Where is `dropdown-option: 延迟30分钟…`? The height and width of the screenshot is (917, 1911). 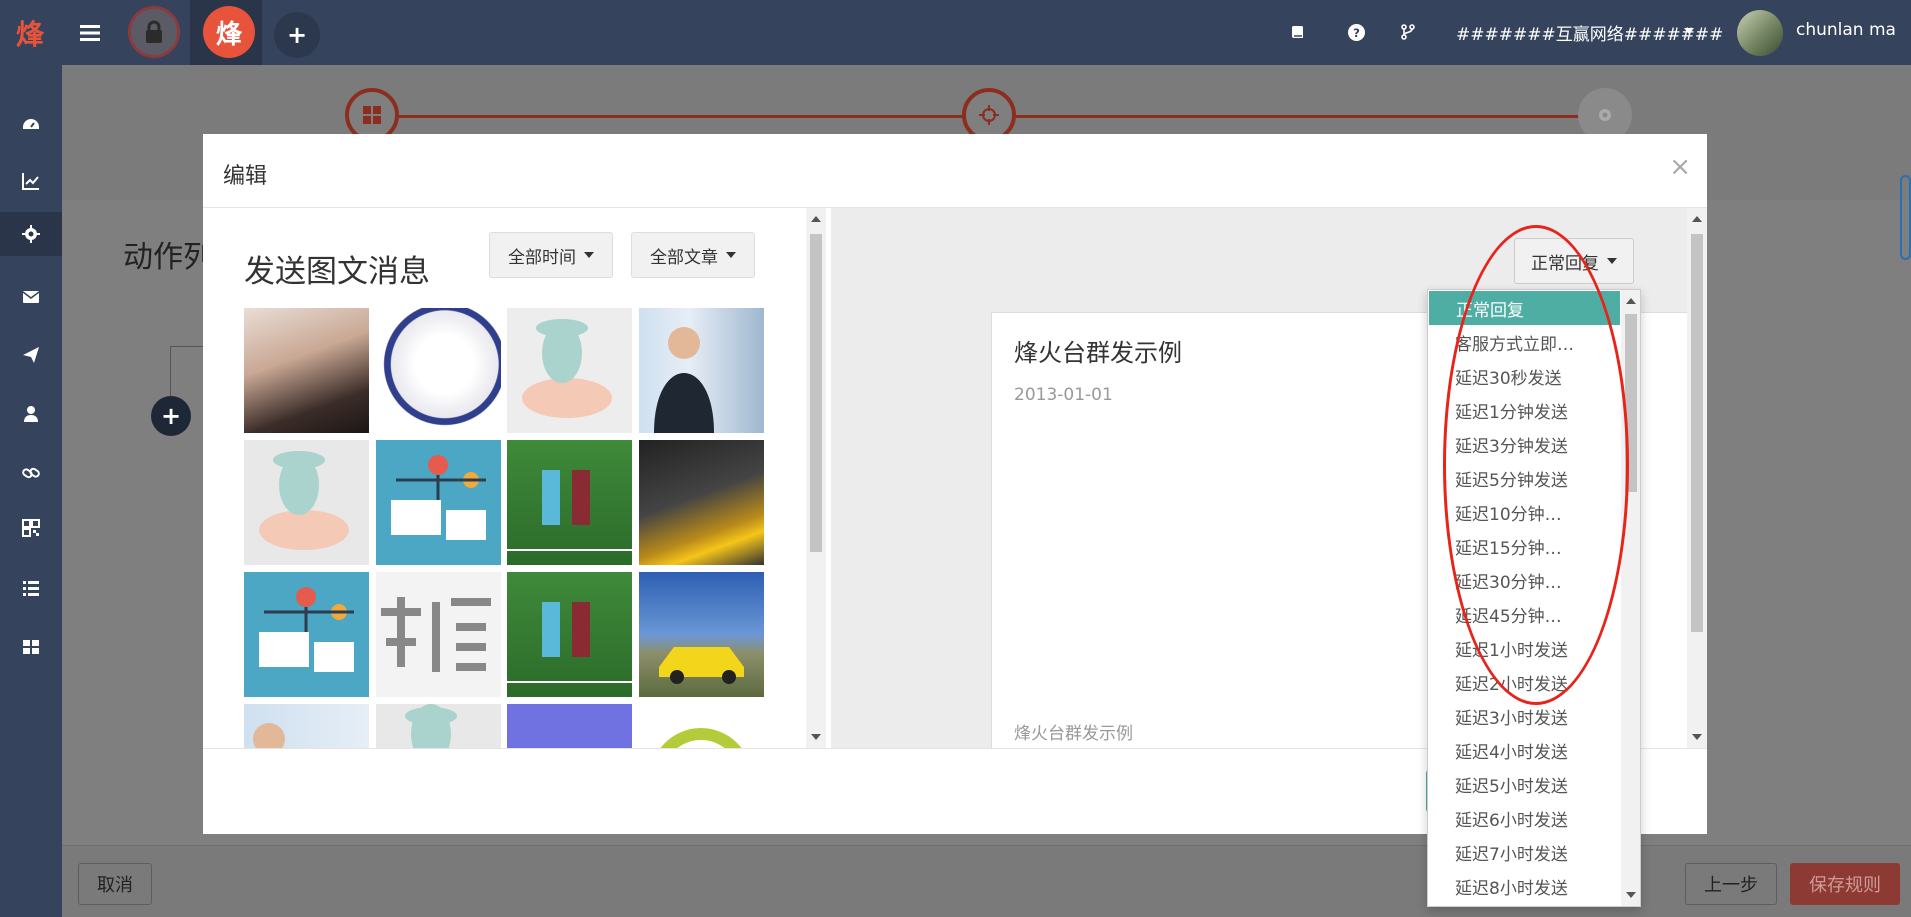
dropdown-option: 延迟30分钟… is located at coordinates (1523, 580).